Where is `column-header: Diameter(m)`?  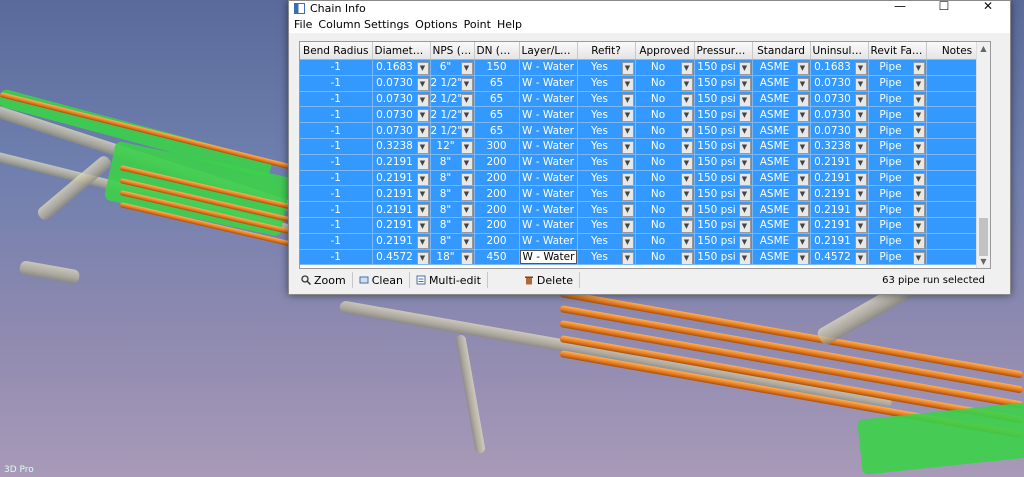 column-header: Diameter(m) is located at coordinates (401, 51).